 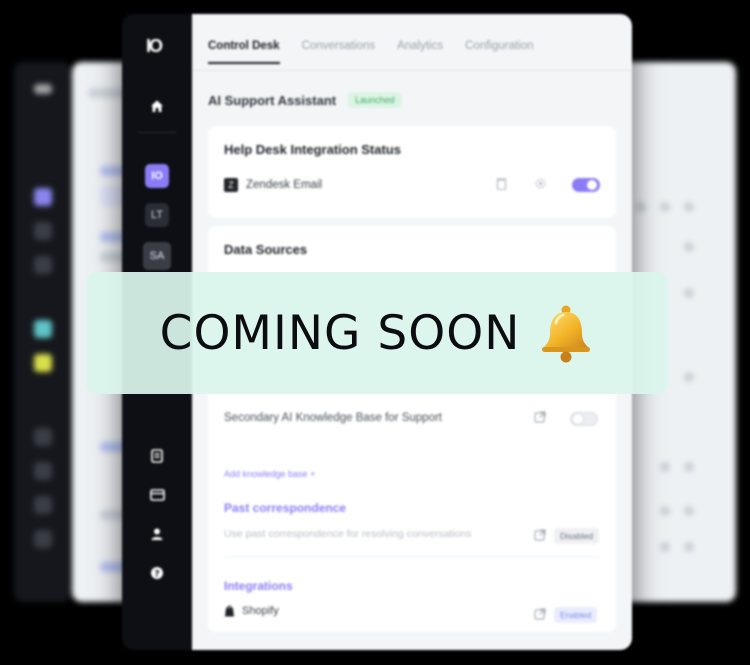 I want to click on sidebar-item-io: IO, so click(x=157, y=176).